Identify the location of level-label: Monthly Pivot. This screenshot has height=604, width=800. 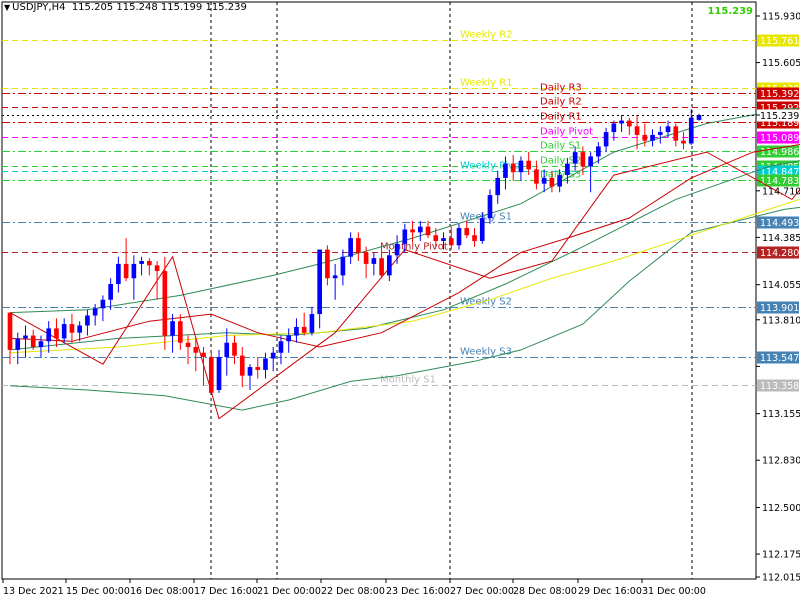
(414, 247).